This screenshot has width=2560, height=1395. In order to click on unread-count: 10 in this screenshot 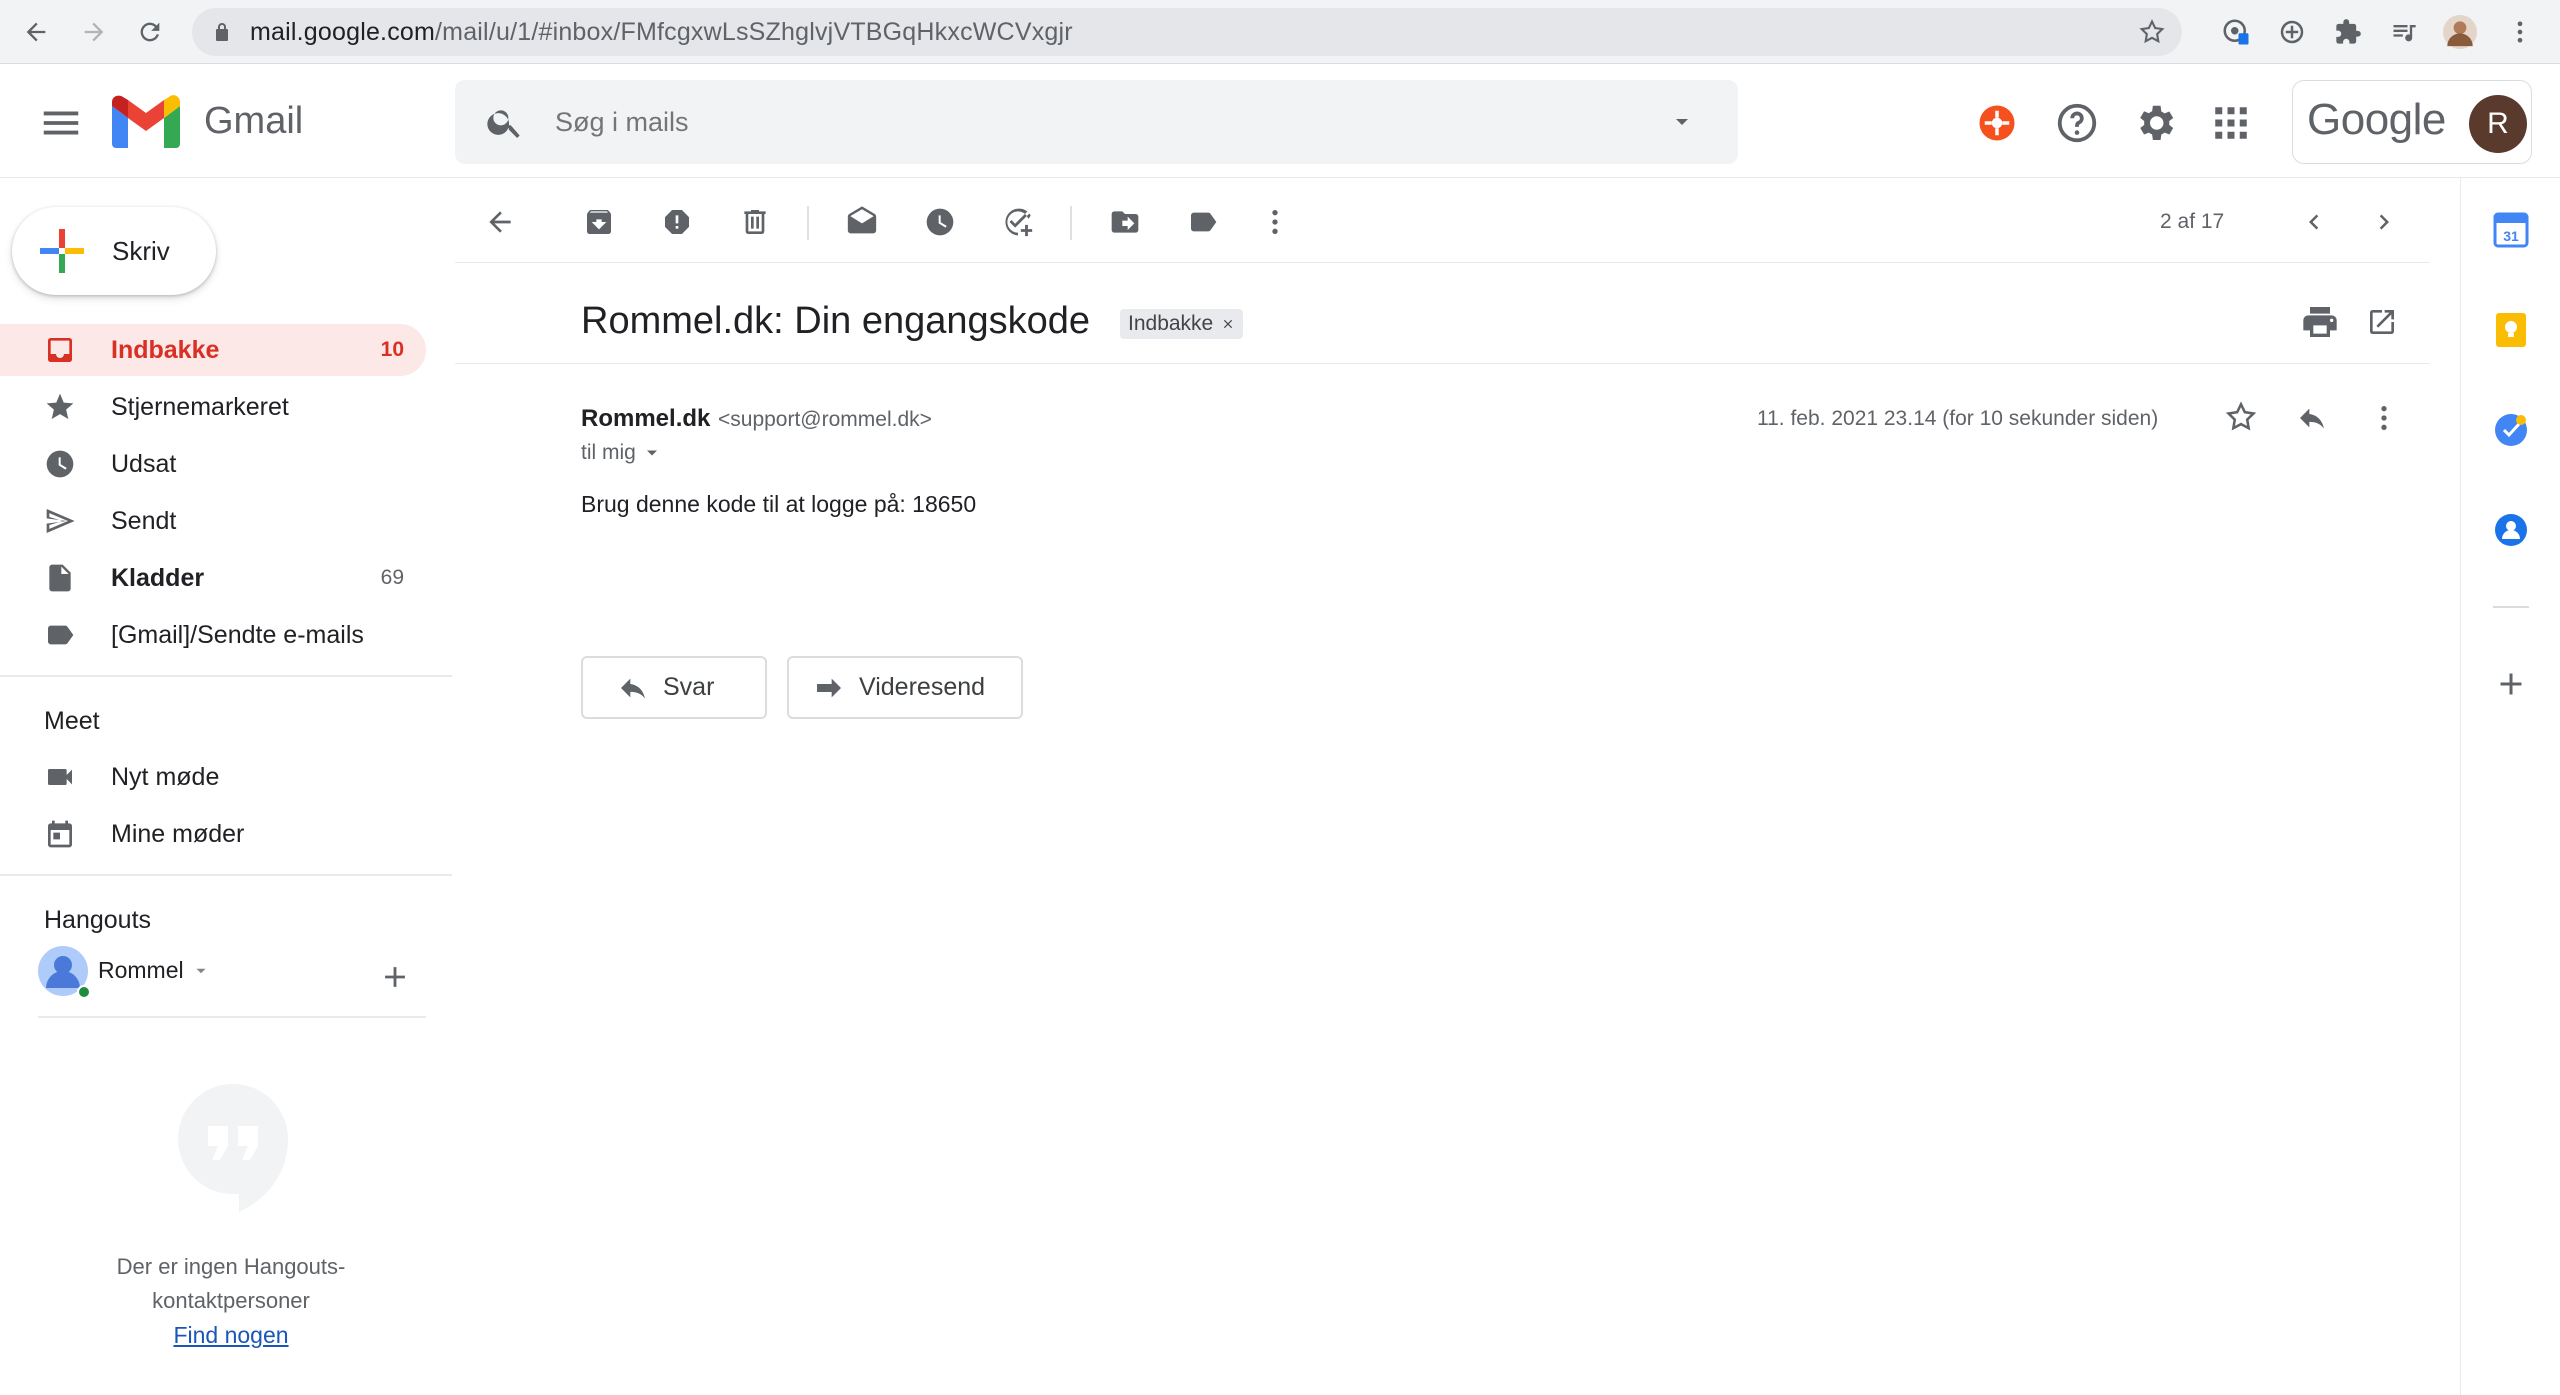, I will do `click(392, 349)`.